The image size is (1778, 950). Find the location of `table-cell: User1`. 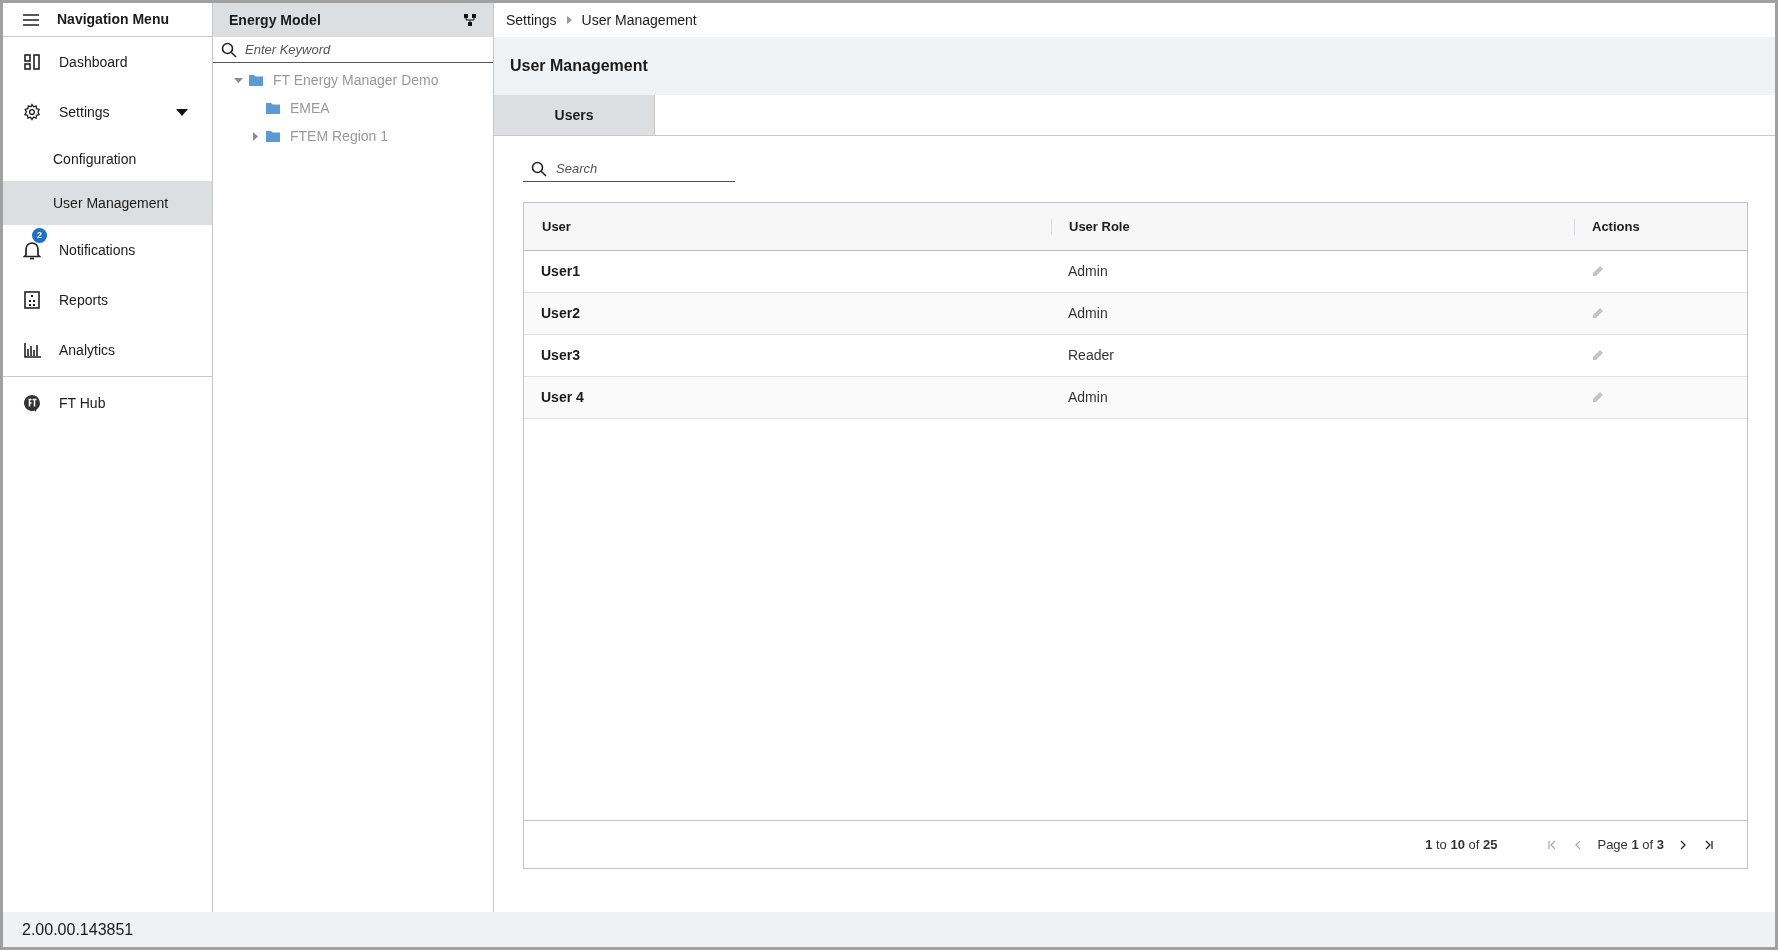

table-cell: User1 is located at coordinates (560, 271).